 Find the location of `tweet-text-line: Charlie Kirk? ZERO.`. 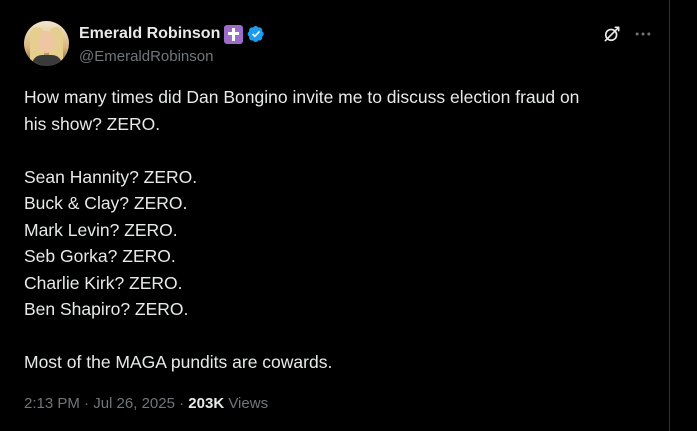

tweet-text-line: Charlie Kirk? ZERO. is located at coordinates (103, 282).